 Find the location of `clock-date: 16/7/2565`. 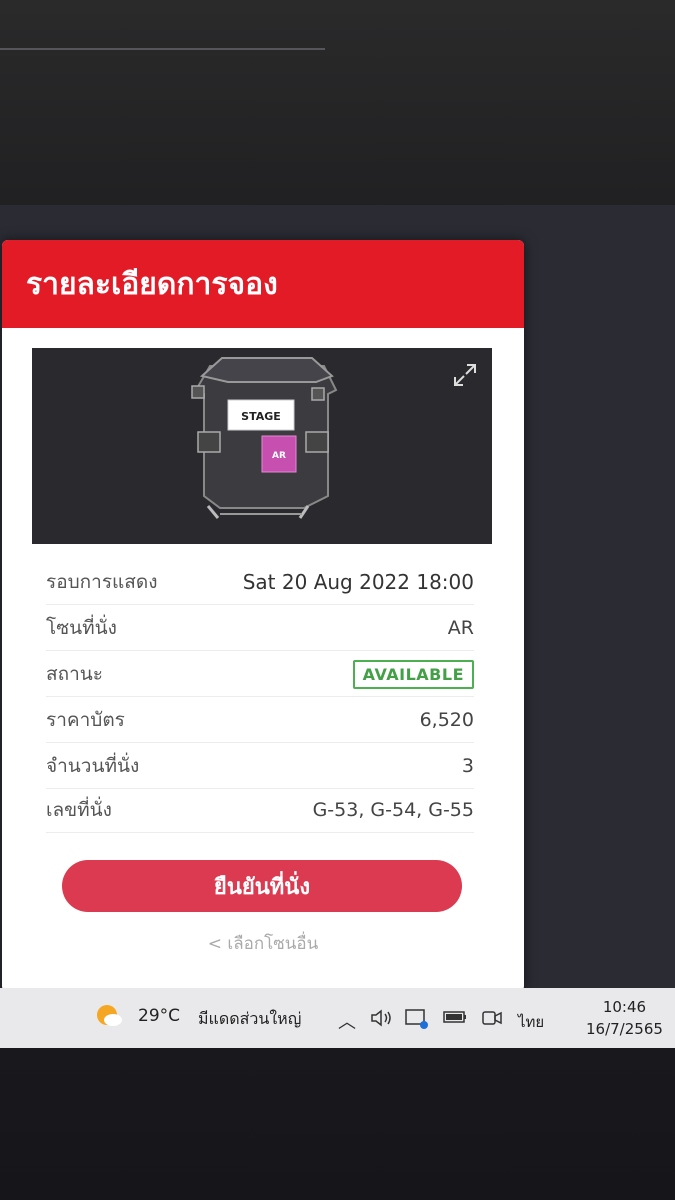

clock-date: 16/7/2565 is located at coordinates (624, 1029).